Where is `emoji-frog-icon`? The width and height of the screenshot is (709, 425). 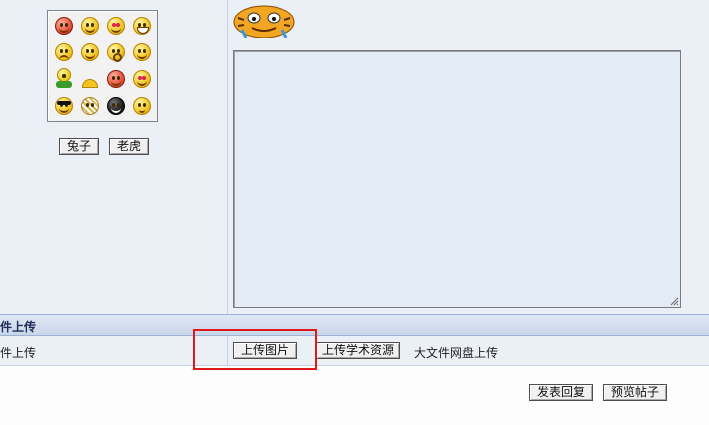 emoji-frog-icon is located at coordinates (64, 79).